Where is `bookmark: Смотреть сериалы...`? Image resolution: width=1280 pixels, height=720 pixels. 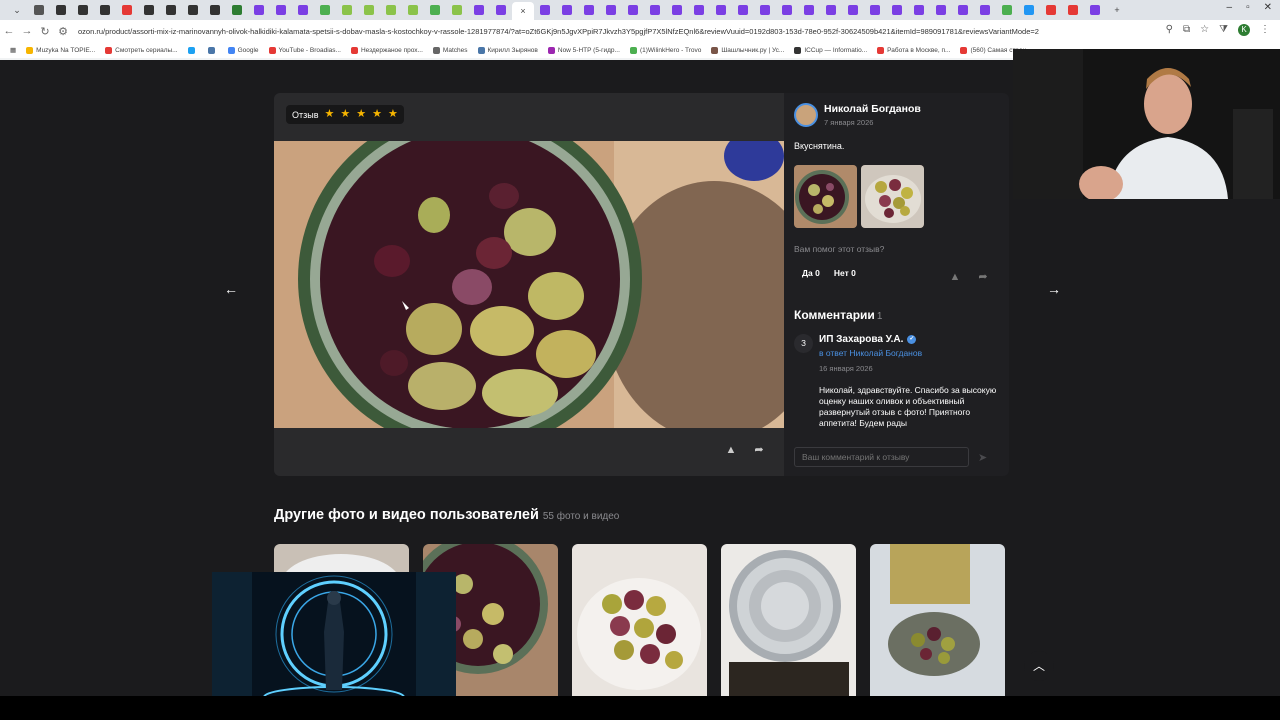
bookmark: Смотреть сериалы... is located at coordinates (141, 50).